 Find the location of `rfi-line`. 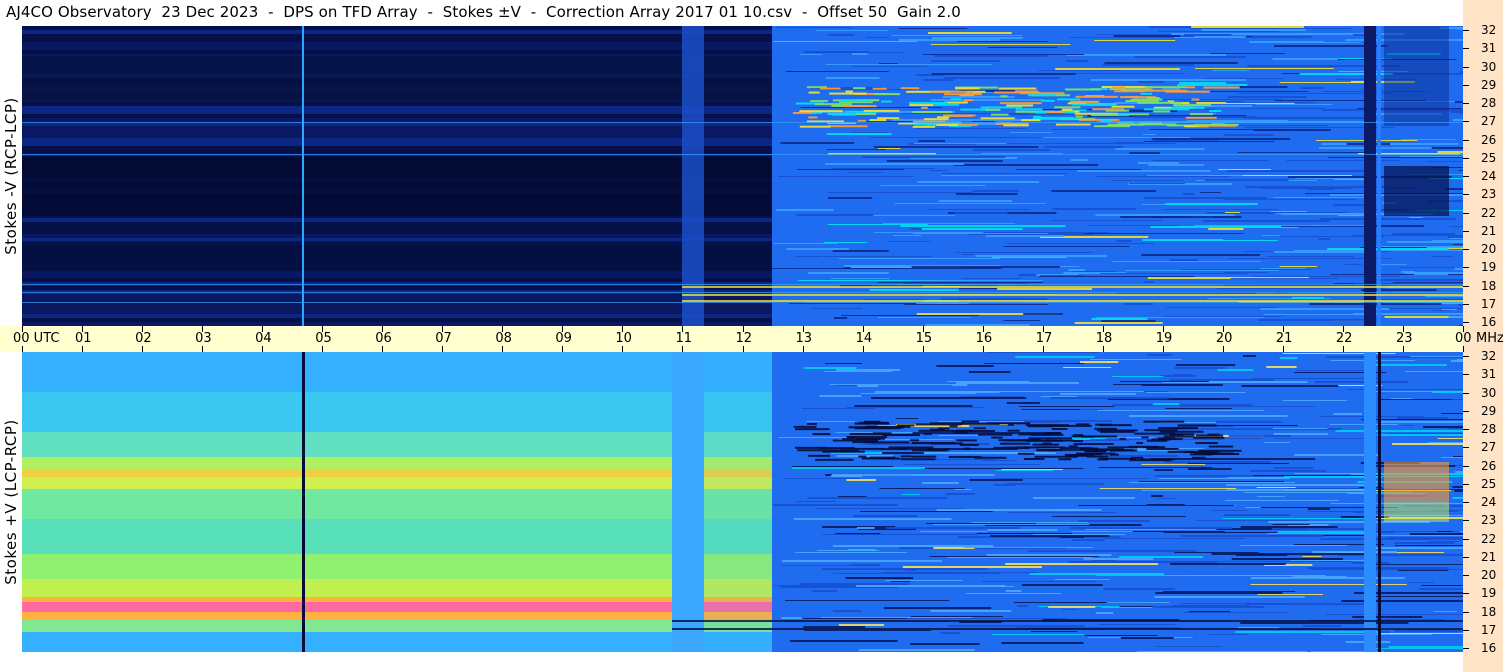

rfi-line is located at coordinates (742, 122).